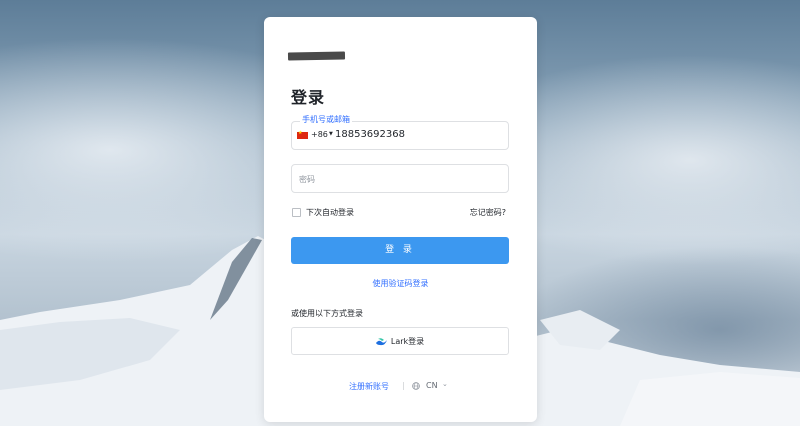 The height and width of the screenshot is (426, 800). What do you see at coordinates (370, 134) in the screenshot?
I see `phone-input-value: 18853692368` at bounding box center [370, 134].